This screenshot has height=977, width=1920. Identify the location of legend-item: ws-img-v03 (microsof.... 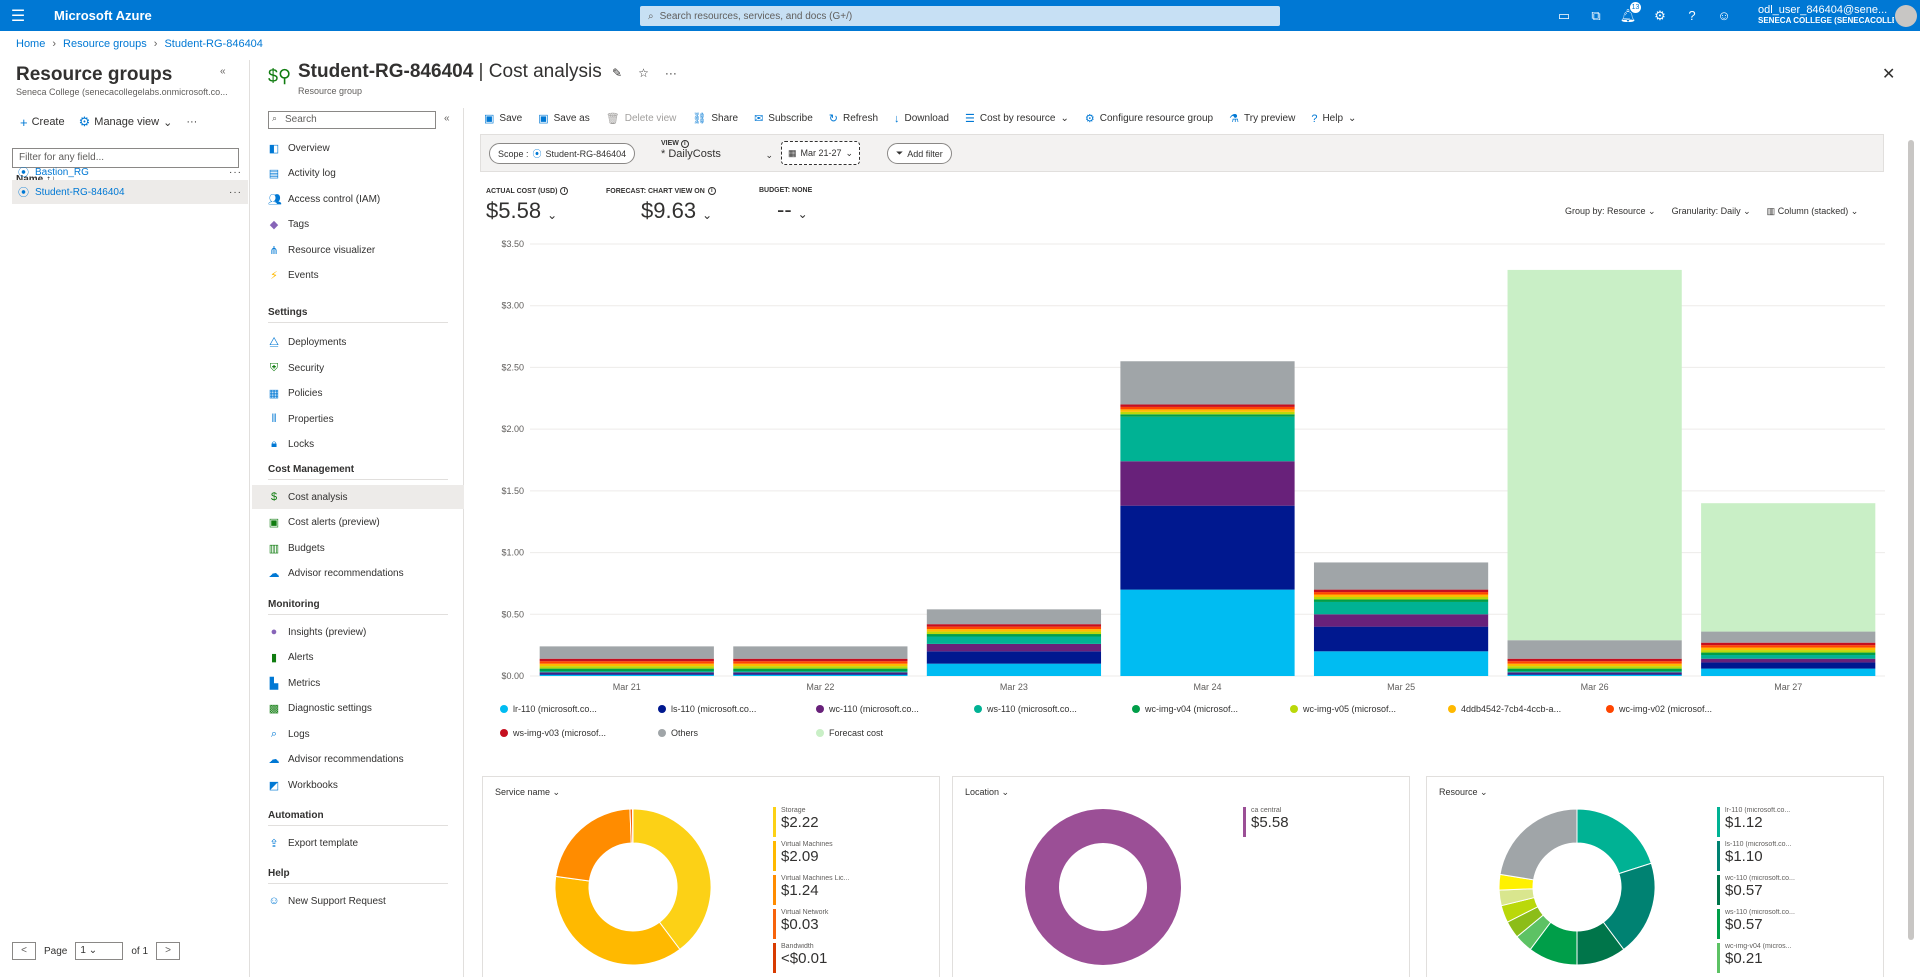
(553, 733).